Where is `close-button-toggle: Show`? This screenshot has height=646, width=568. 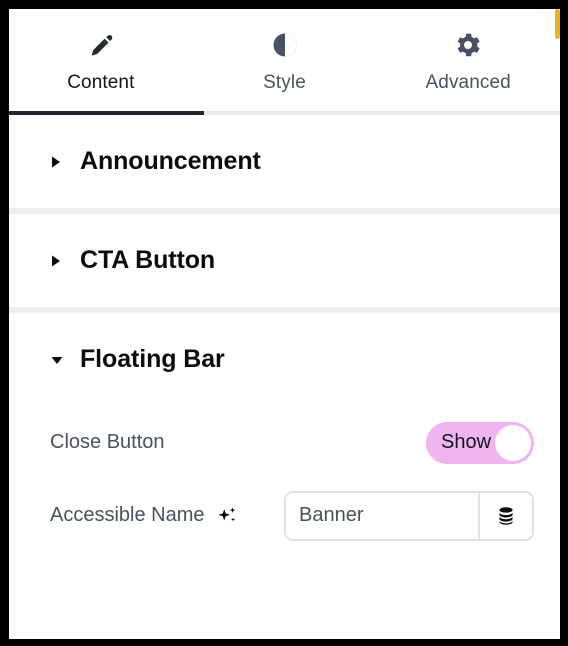 close-button-toggle: Show is located at coordinates (480, 442).